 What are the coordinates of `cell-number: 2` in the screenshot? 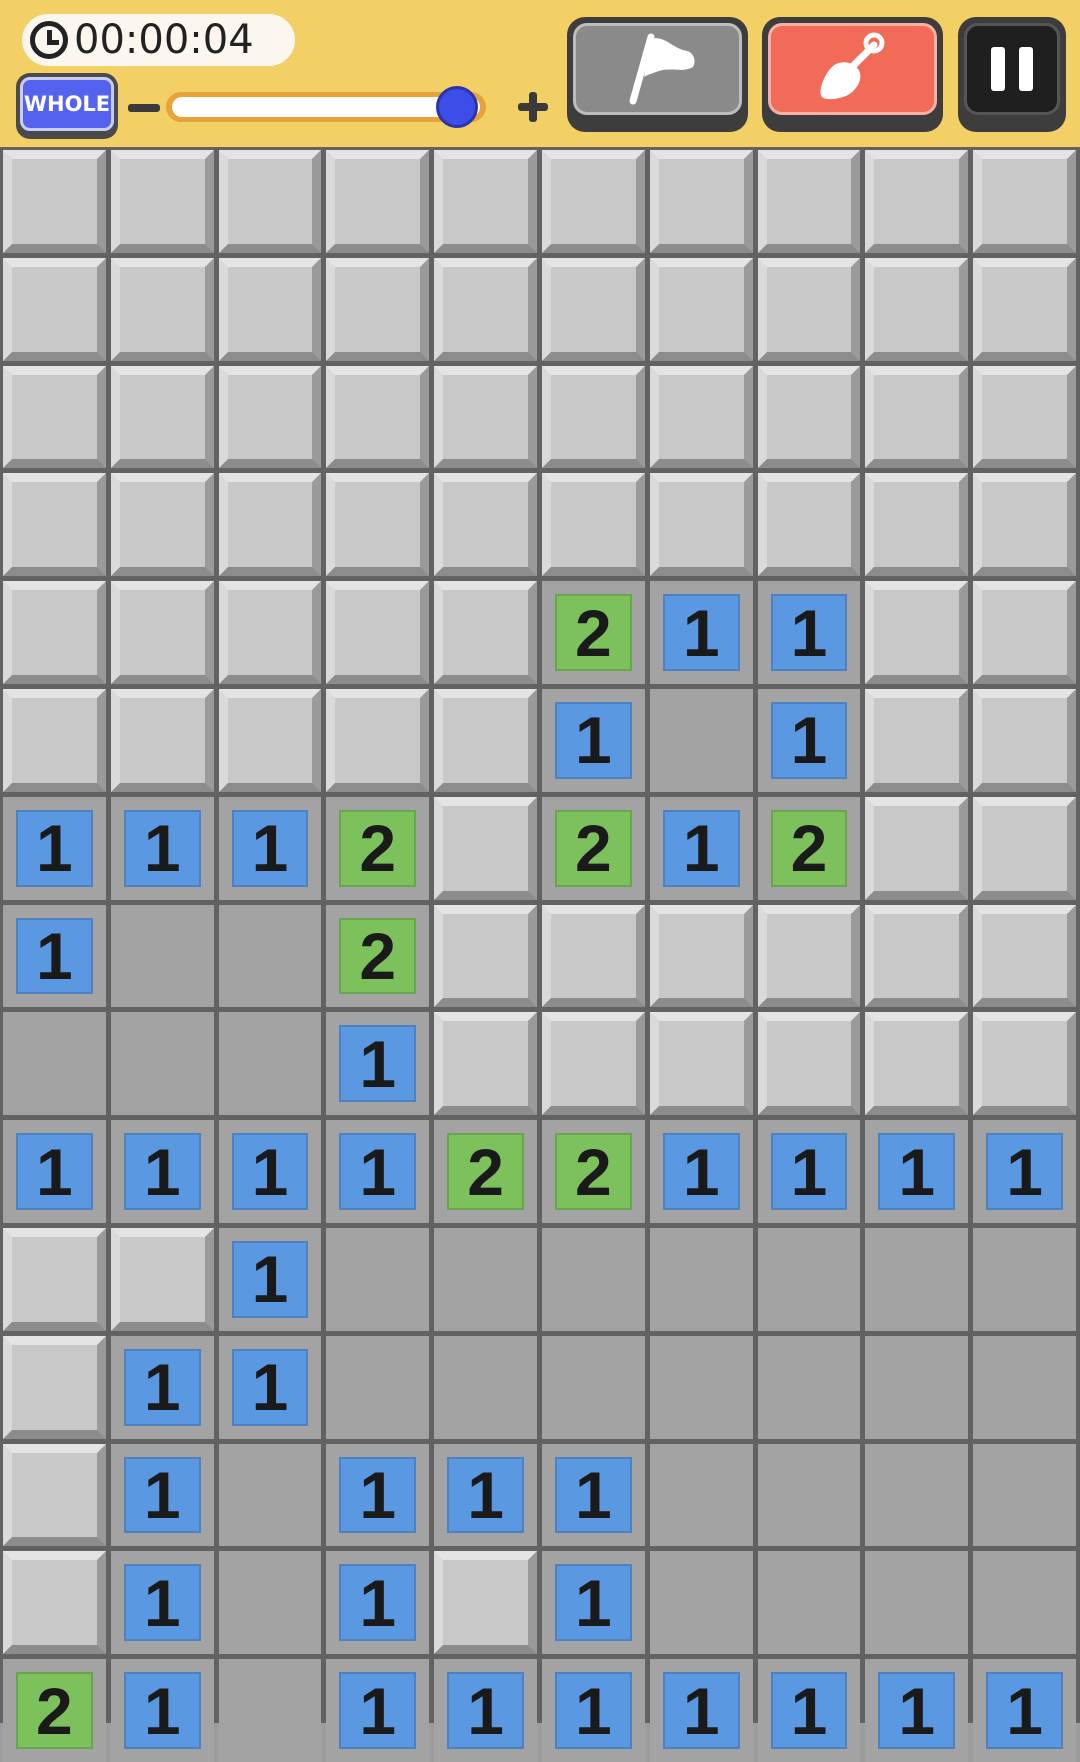 It's located at (378, 956).